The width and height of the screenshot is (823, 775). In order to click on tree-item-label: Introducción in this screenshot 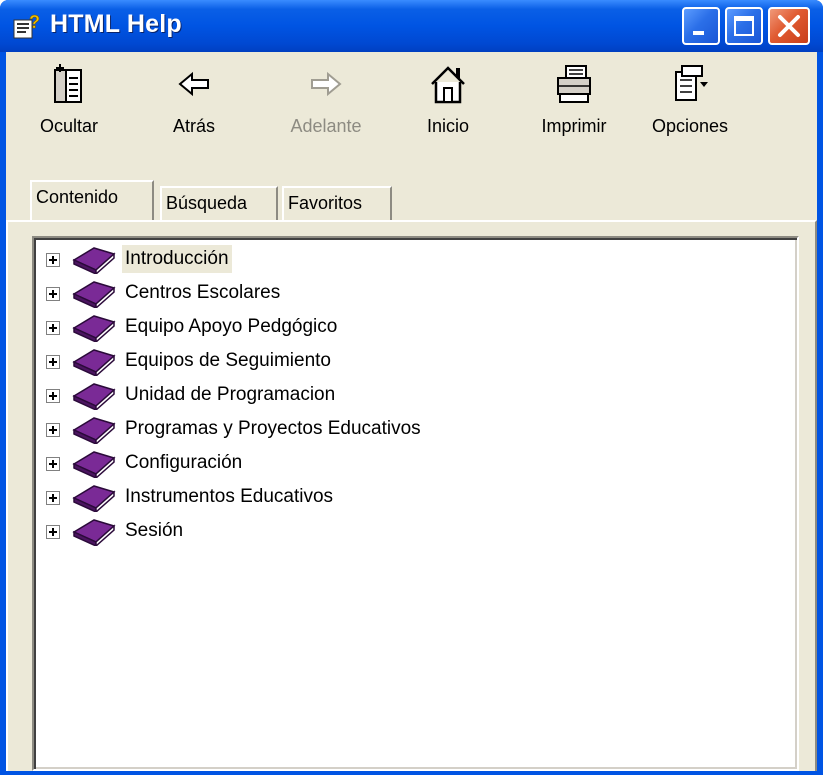, I will do `click(177, 259)`.